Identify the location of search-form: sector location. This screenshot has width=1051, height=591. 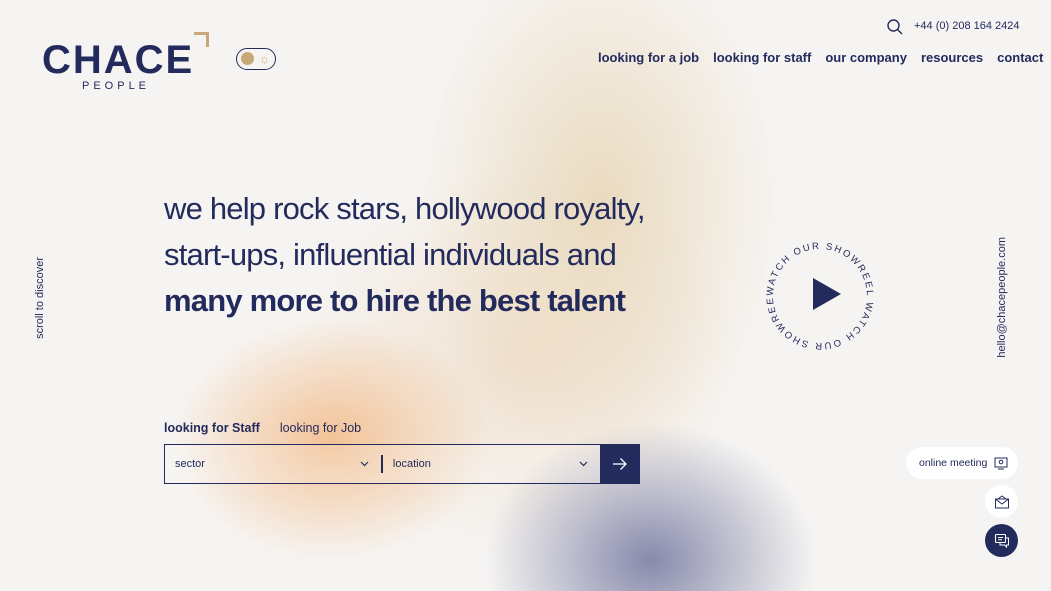
(402, 464).